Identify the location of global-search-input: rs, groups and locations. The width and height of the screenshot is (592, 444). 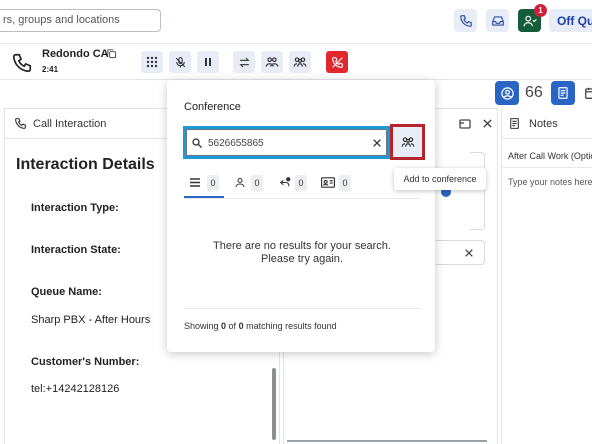
(80, 20).